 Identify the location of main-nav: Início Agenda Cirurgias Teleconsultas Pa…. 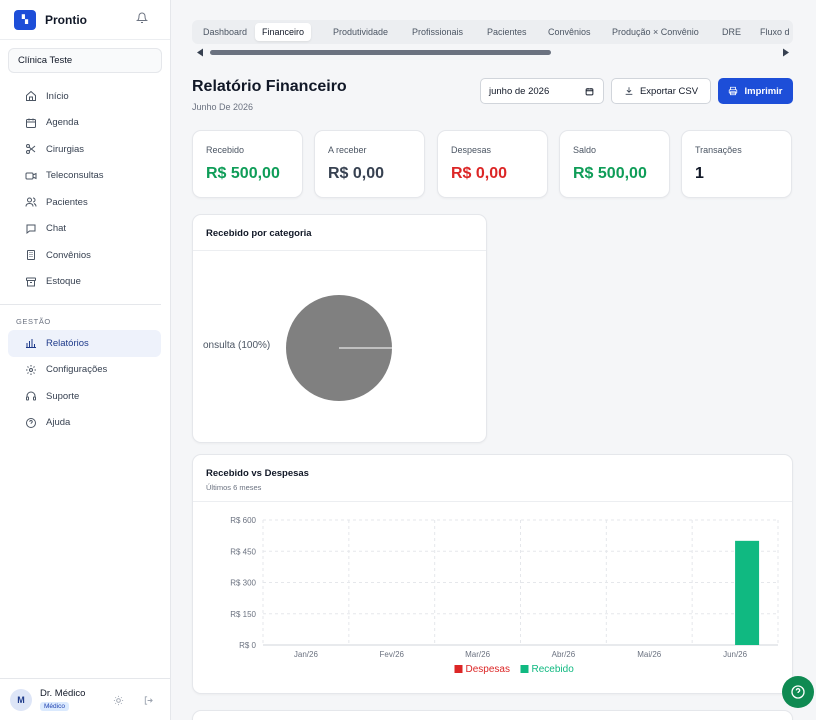
(85, 259).